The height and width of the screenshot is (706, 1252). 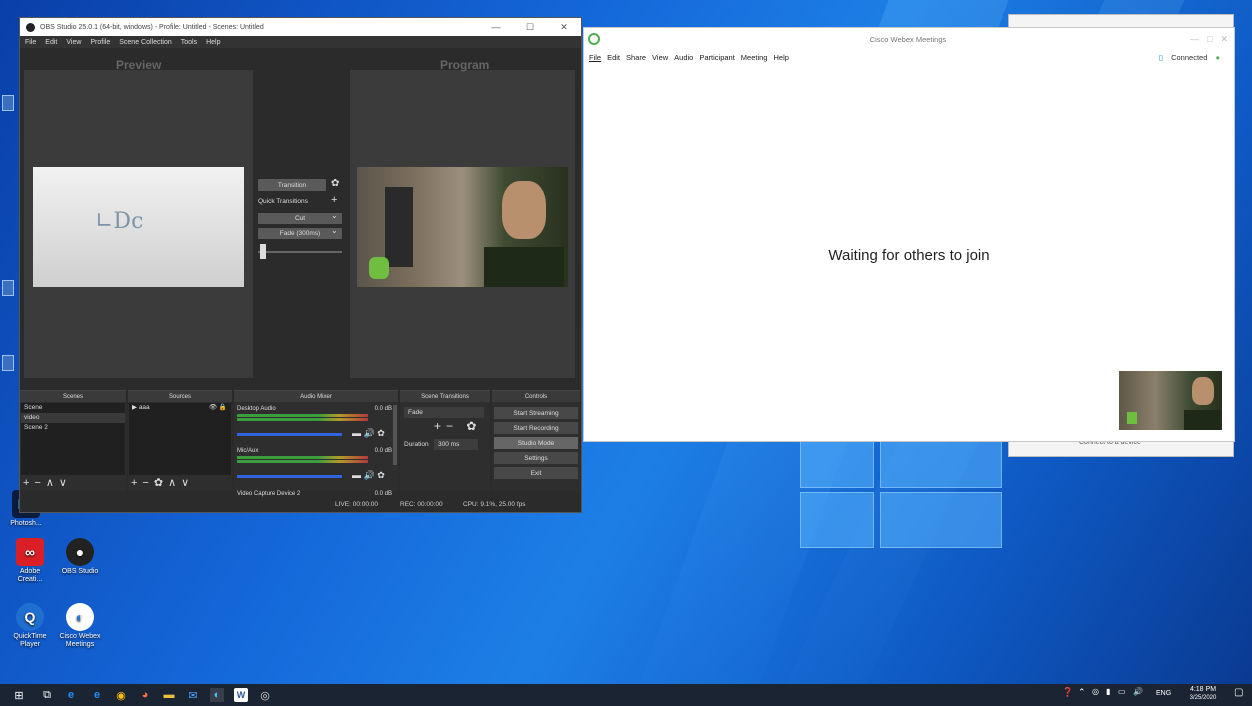 What do you see at coordinates (145, 42) in the screenshot?
I see `menu-scene-collection: Scene Collection` at bounding box center [145, 42].